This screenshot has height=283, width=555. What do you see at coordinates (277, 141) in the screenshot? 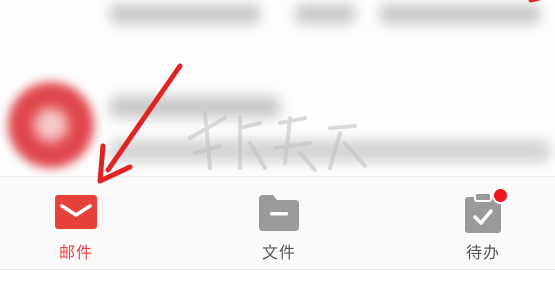
I see `watermark-icon` at bounding box center [277, 141].